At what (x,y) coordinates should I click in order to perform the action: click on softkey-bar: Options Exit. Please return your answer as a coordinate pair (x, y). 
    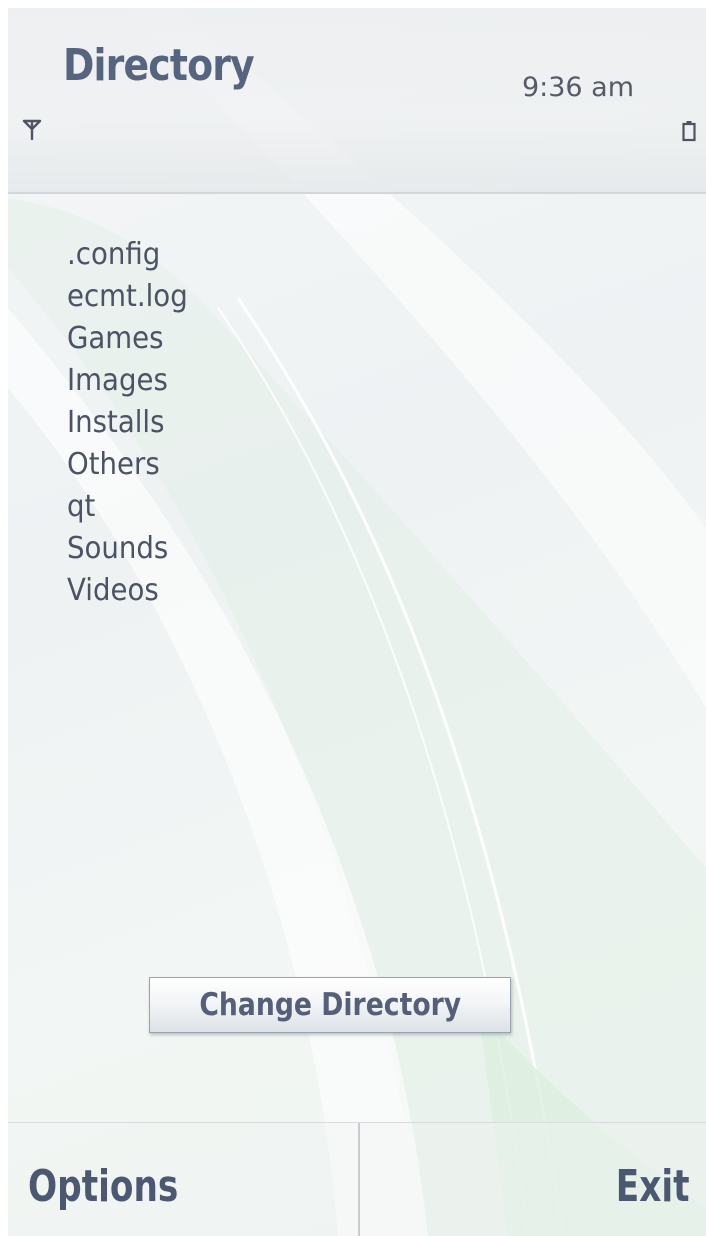
    Looking at the image, I should click on (357, 1179).